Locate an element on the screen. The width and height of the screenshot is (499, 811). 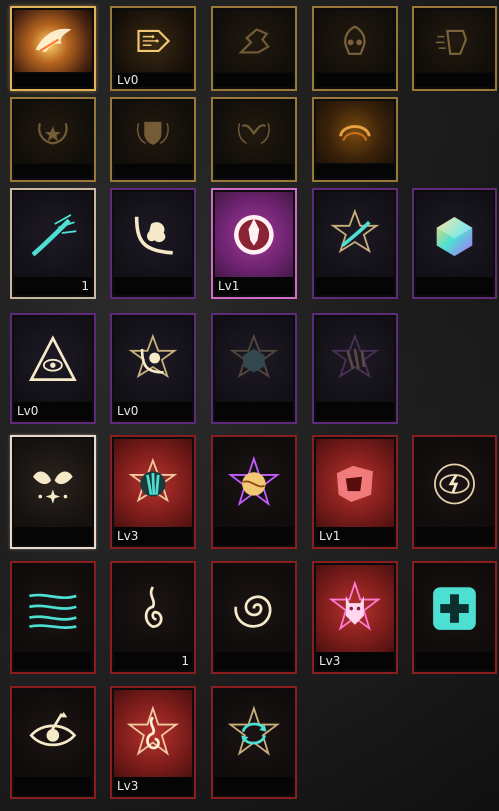
slot-heal-cross is located at coordinates (454, 617).